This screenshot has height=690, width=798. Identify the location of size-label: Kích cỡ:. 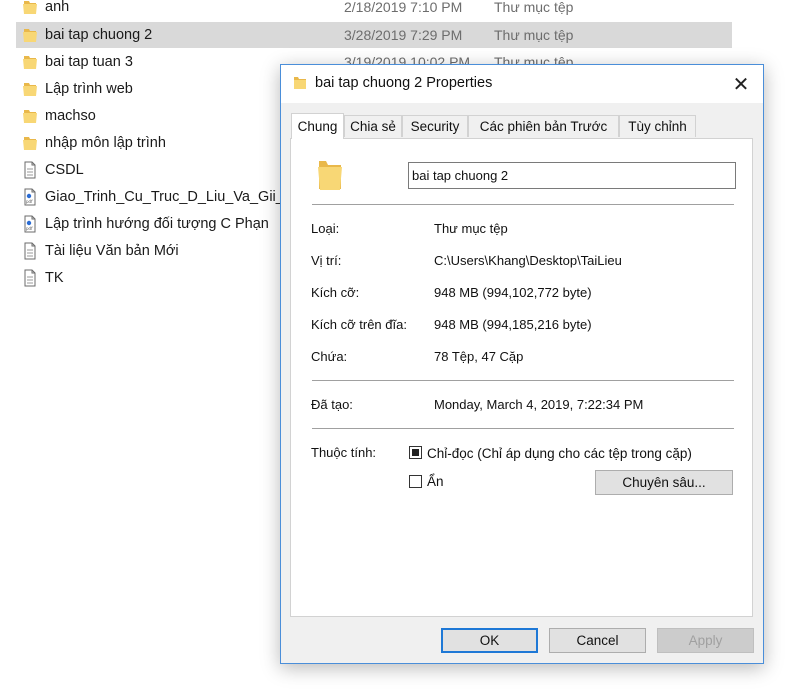
(335, 292).